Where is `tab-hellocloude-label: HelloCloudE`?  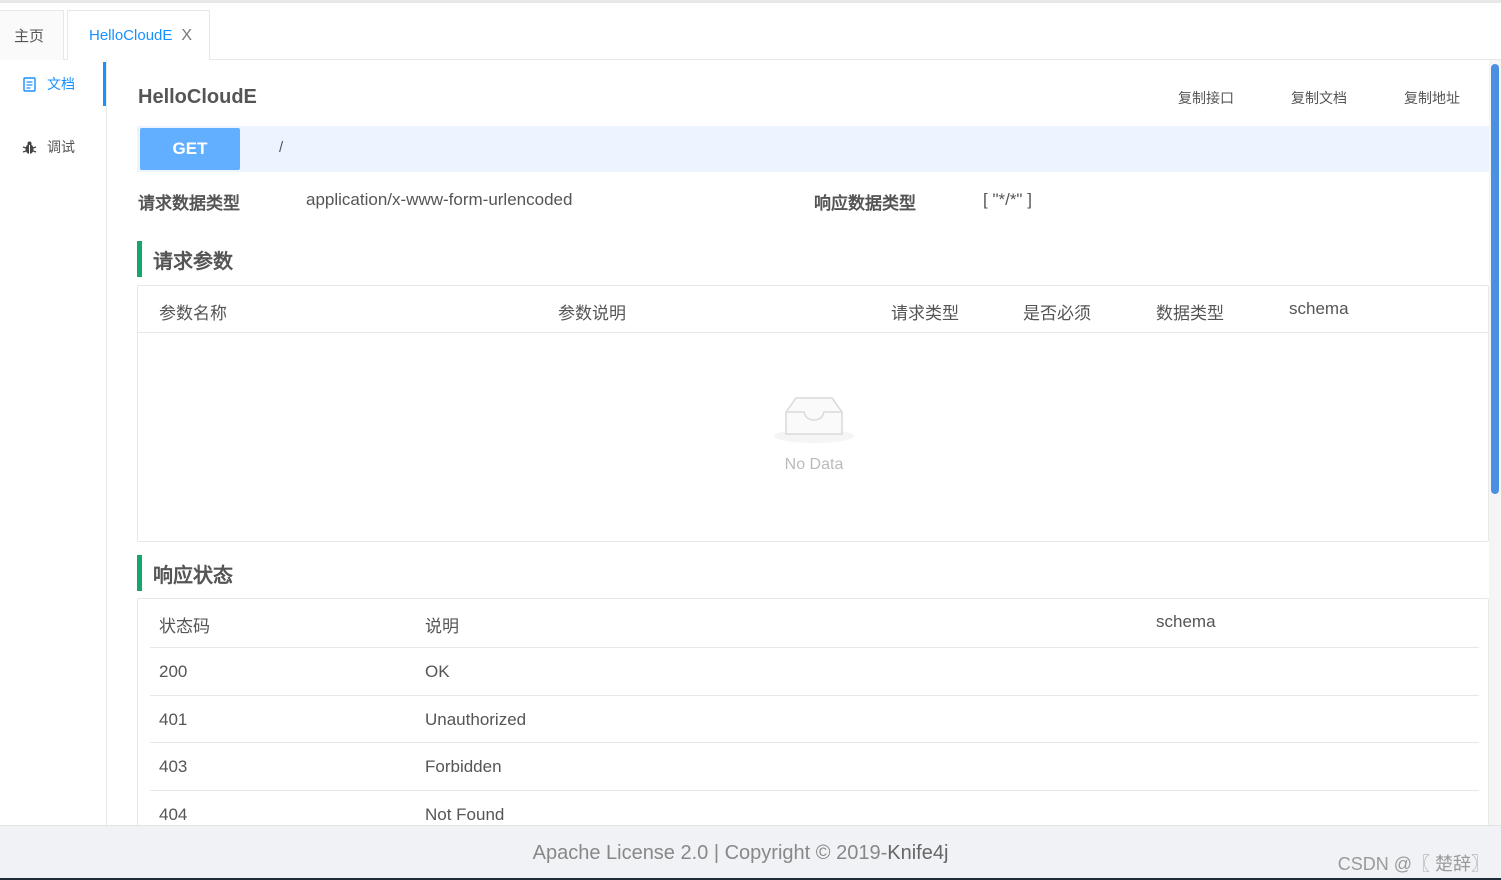 tab-hellocloude-label: HelloCloudE is located at coordinates (131, 35).